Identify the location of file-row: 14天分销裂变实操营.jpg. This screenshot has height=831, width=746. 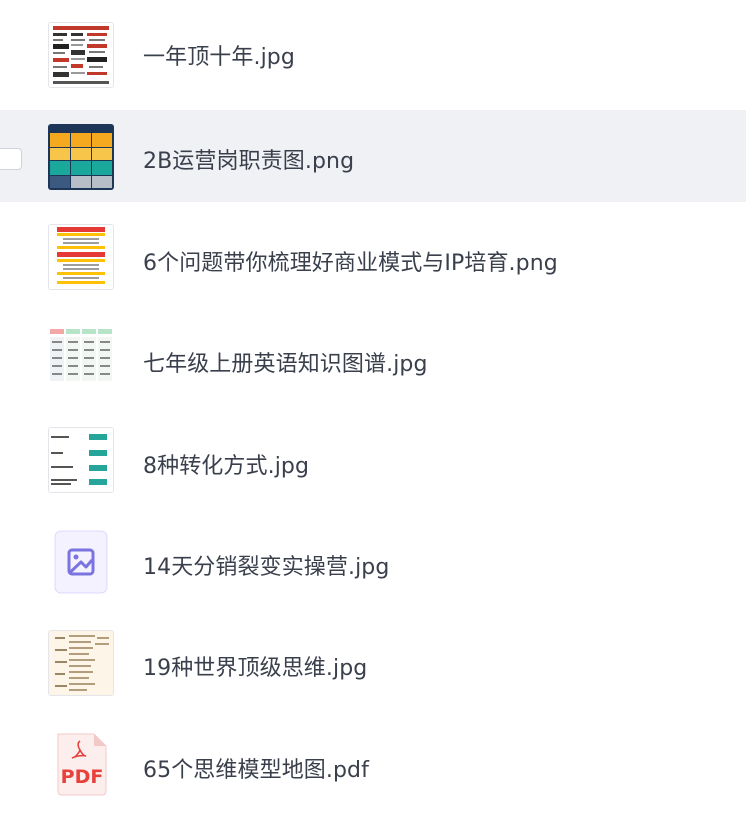
(373, 561).